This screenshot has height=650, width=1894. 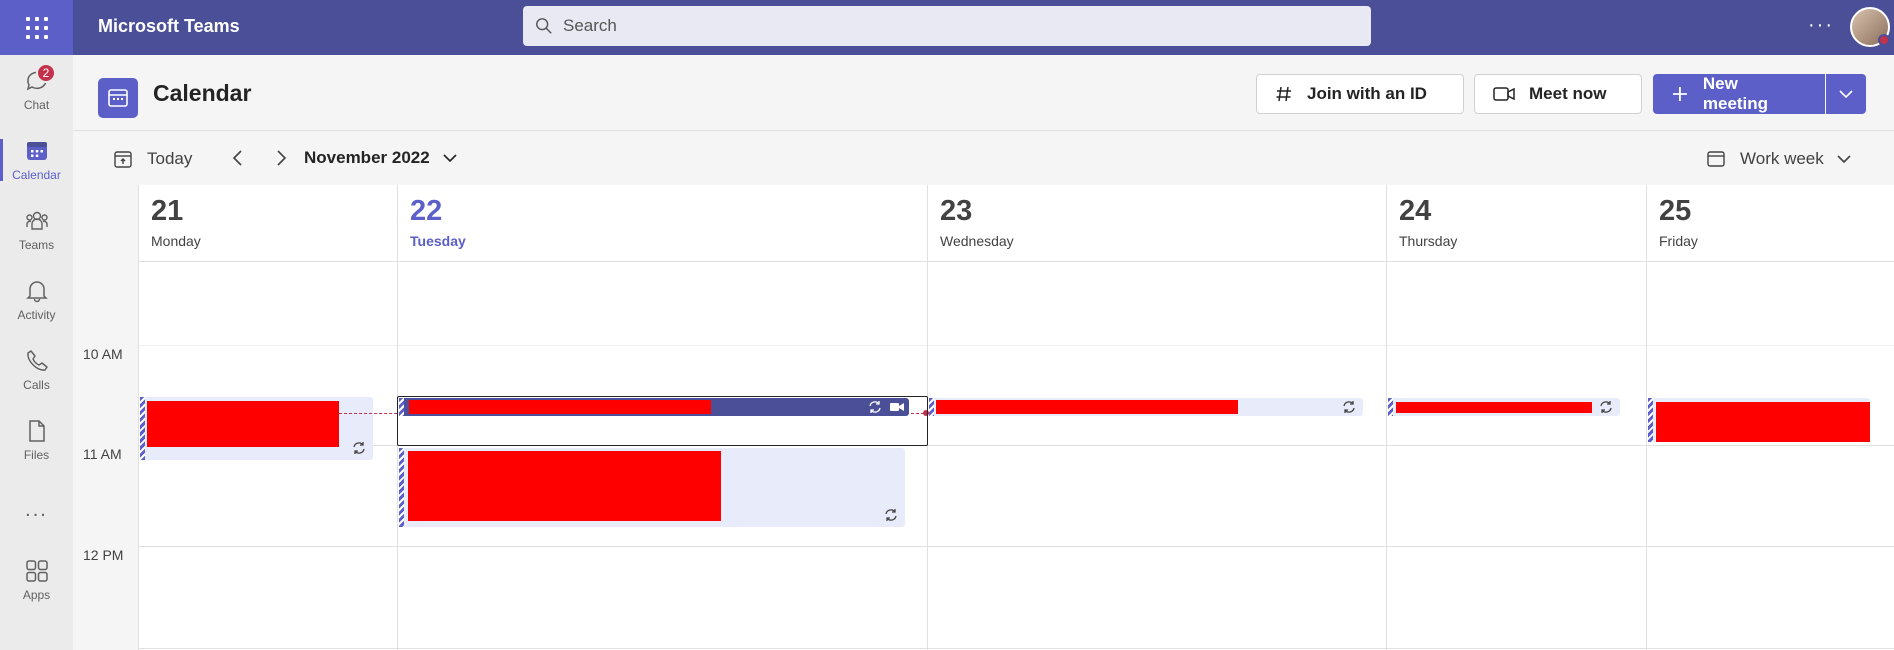 I want to click on search-icon, so click(x=544, y=26).